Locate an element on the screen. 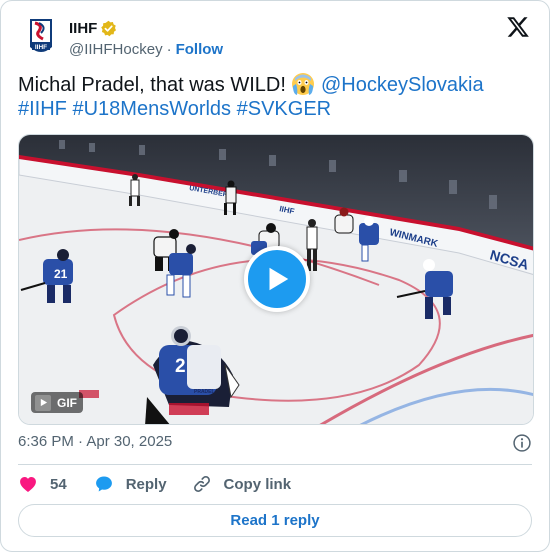 The image size is (550, 552). play-icon is located at coordinates (279, 279).